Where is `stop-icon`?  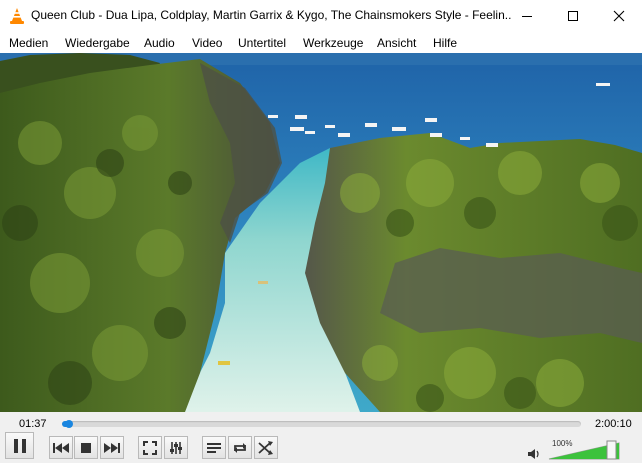
stop-icon is located at coordinates (86, 447).